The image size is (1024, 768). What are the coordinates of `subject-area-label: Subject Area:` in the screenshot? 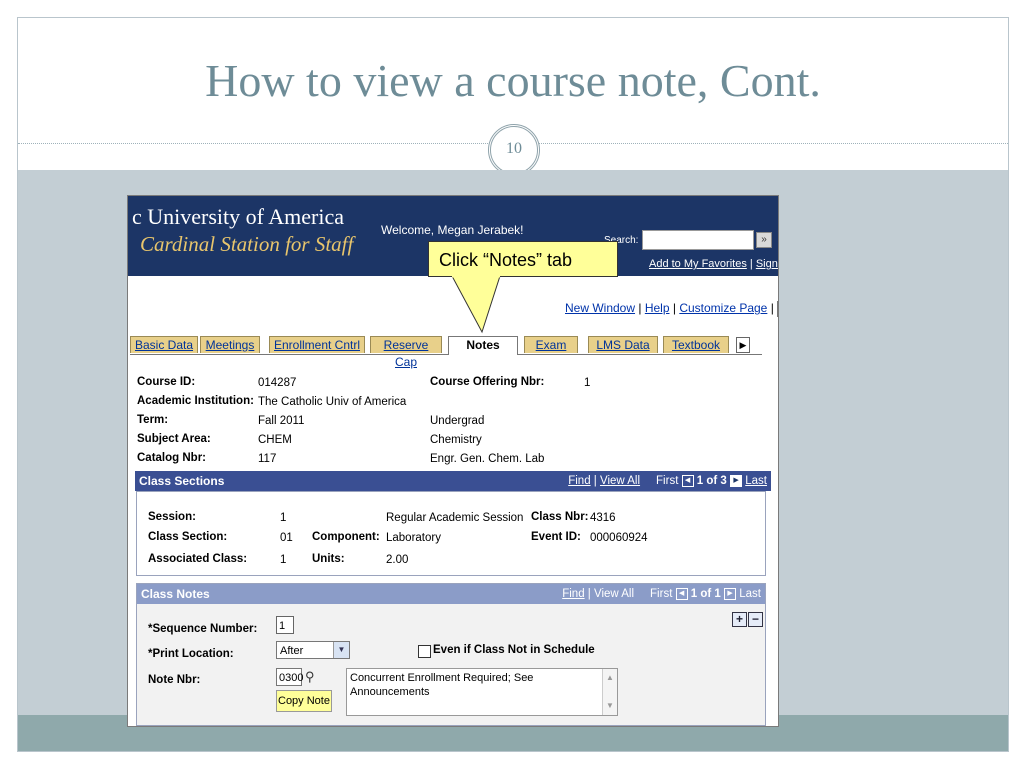 It's located at (174, 439).